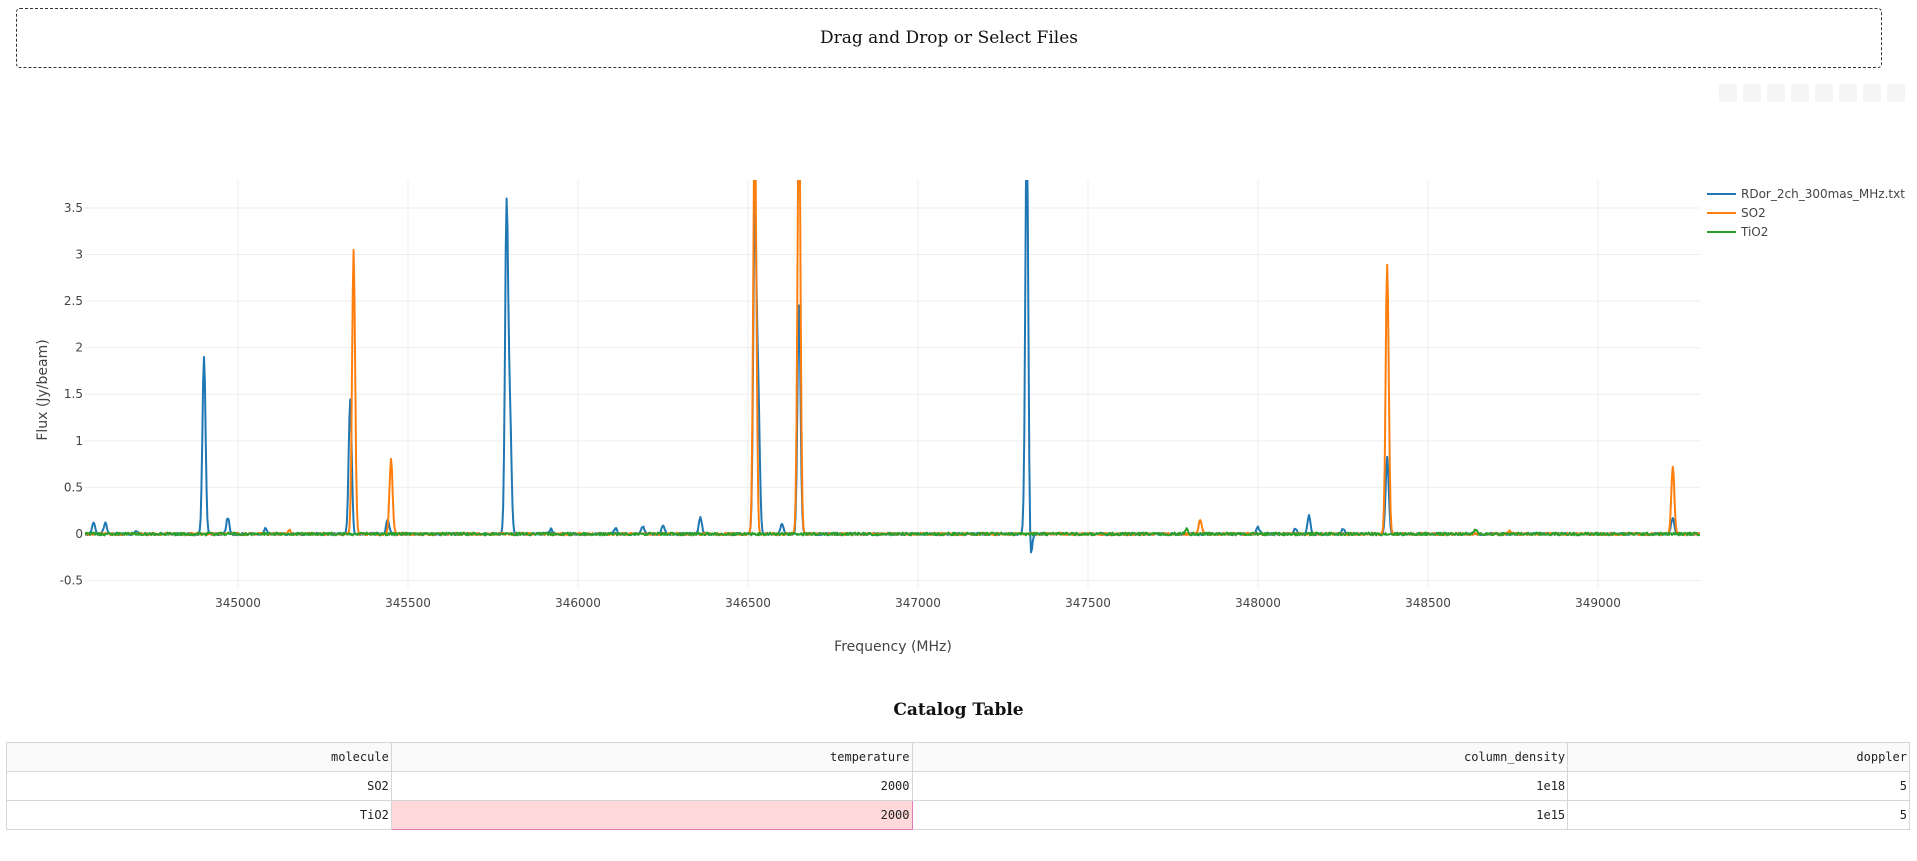  I want to click on y-tick-label: 2.5, so click(73, 301).